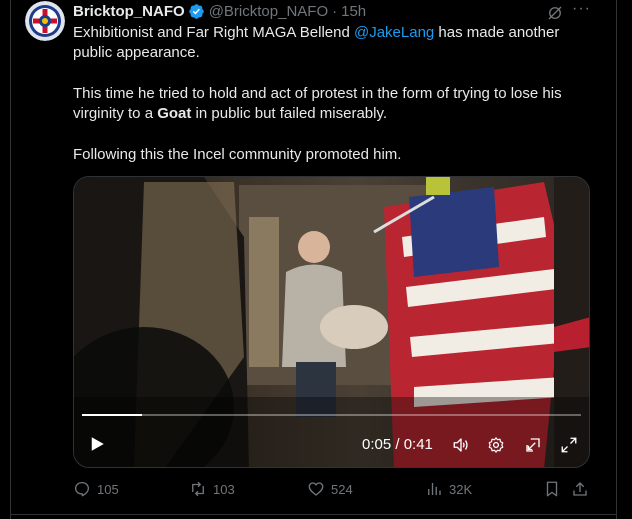 This screenshot has height=519, width=632. I want to click on mention-link: @JakeLang, so click(394, 32).